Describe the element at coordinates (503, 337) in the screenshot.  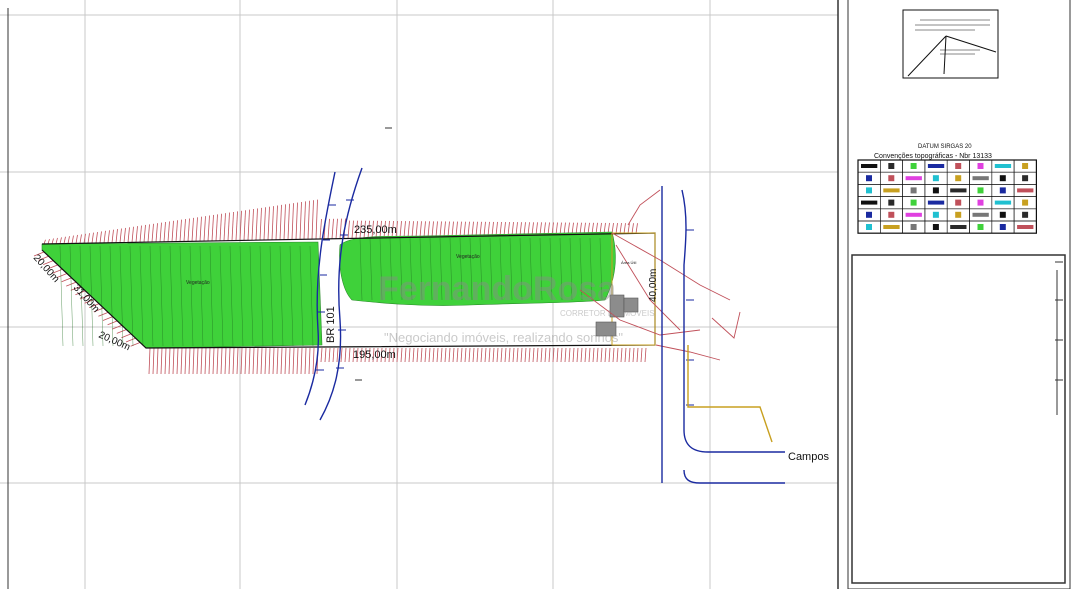
I see `watermark-slogan: "Negociando imóveis, realizando sonhos"` at that location.